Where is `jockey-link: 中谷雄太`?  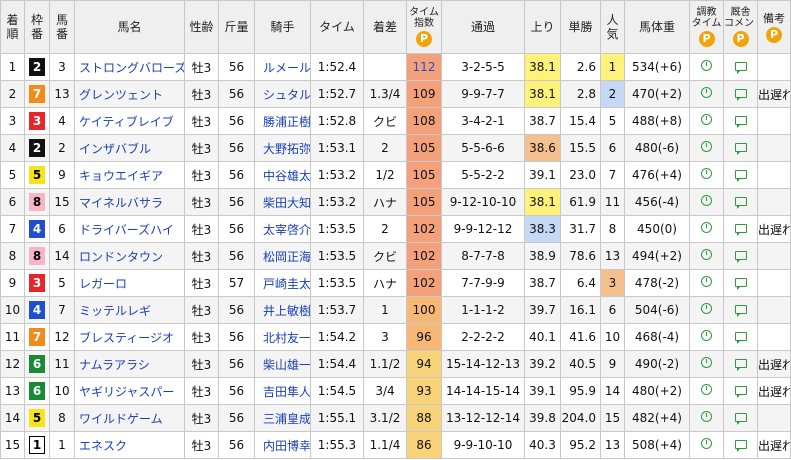 jockey-link: 中谷雄太 is located at coordinates (282, 175).